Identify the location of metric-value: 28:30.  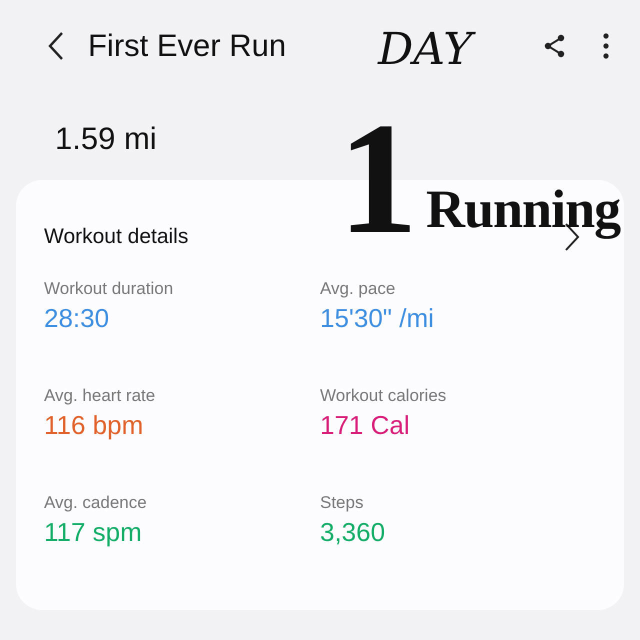
(77, 318).